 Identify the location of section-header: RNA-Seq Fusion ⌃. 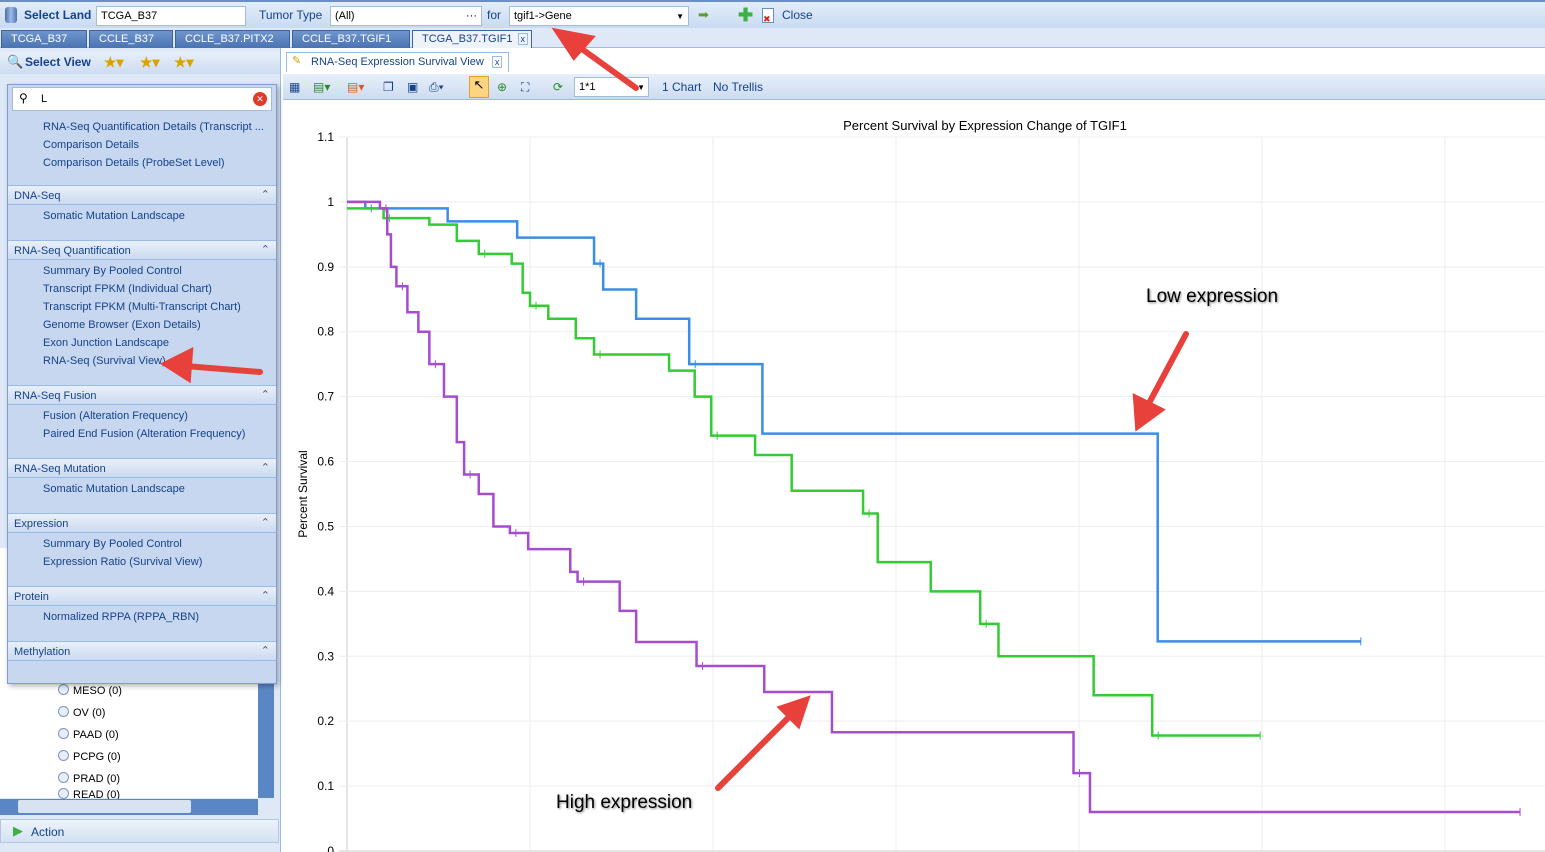
(142, 395).